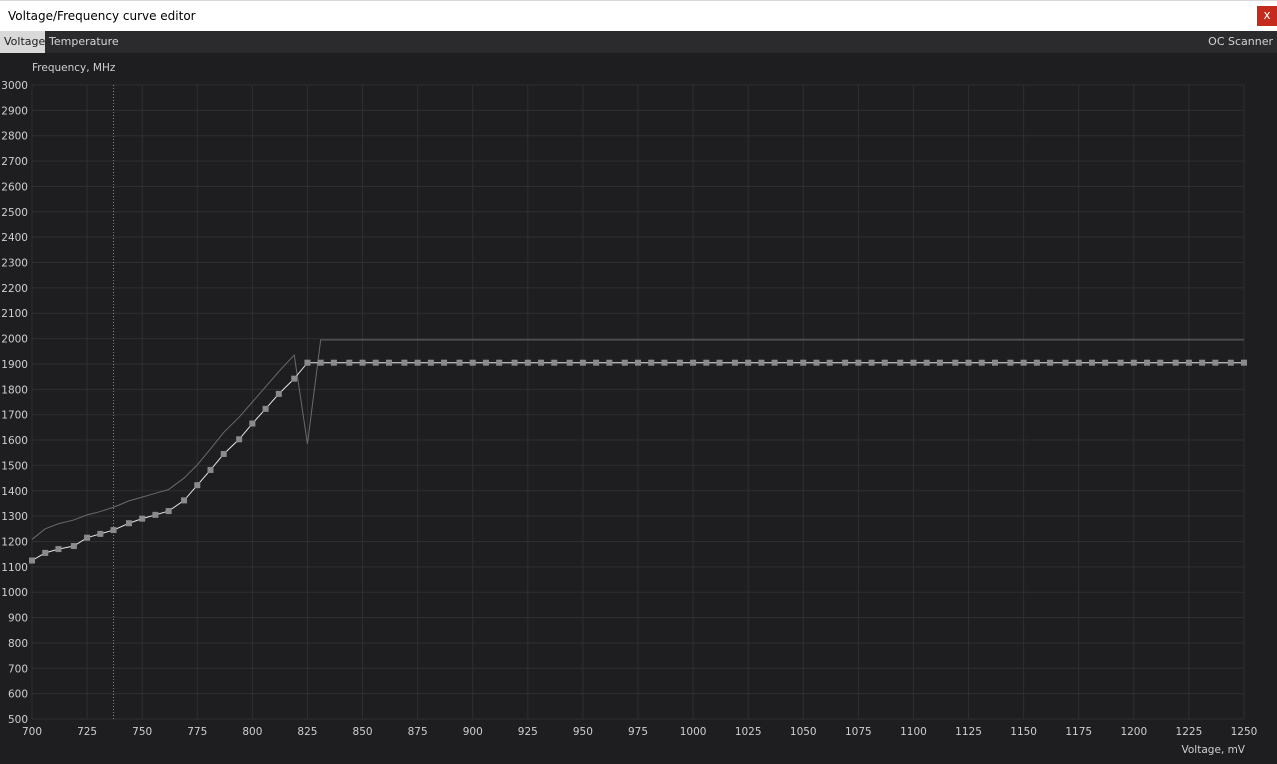 This screenshot has width=1277, height=764. I want to click on y-tick-label: 2900, so click(14, 111).